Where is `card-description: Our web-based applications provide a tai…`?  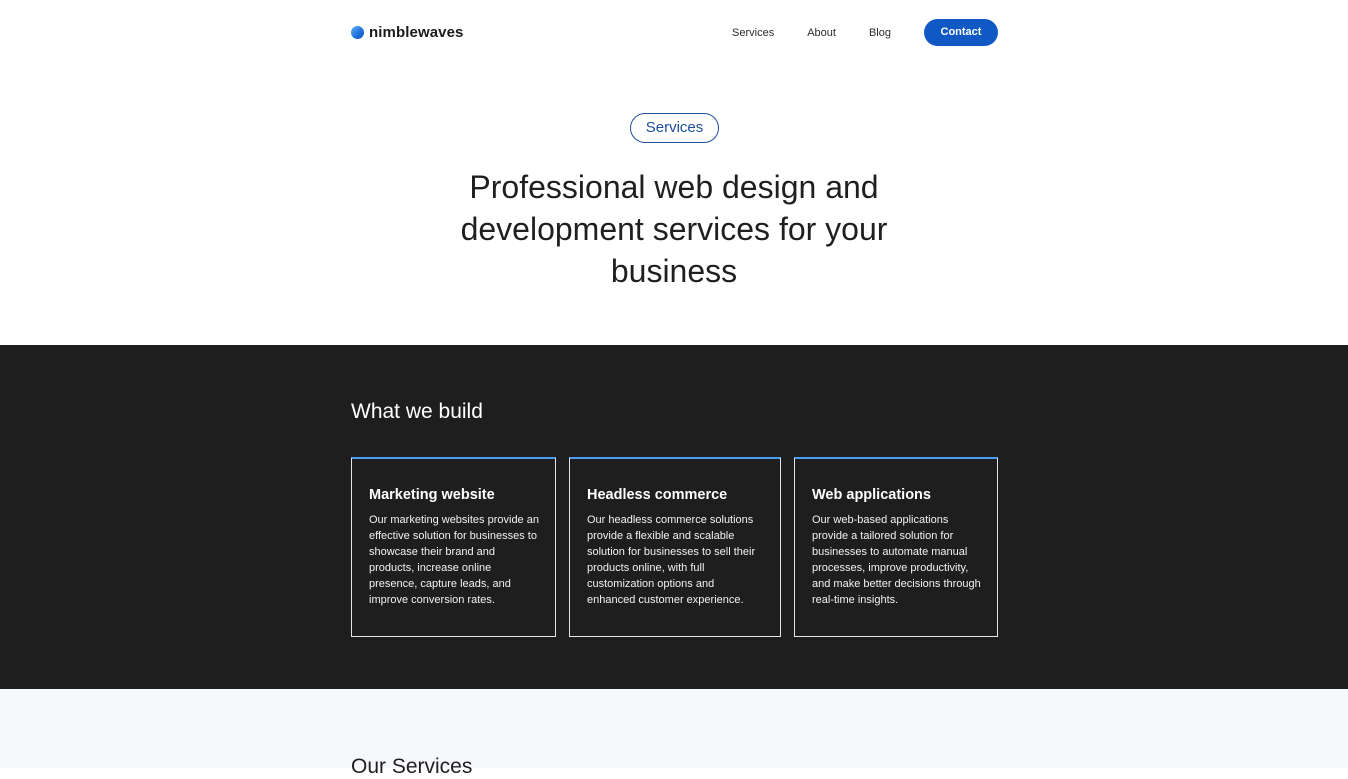 card-description: Our web-based applications provide a tai… is located at coordinates (896, 560).